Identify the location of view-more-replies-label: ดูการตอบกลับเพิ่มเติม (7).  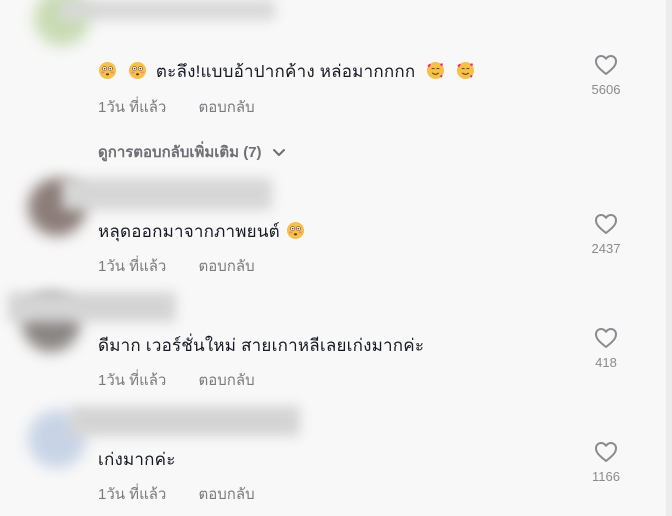
(180, 152).